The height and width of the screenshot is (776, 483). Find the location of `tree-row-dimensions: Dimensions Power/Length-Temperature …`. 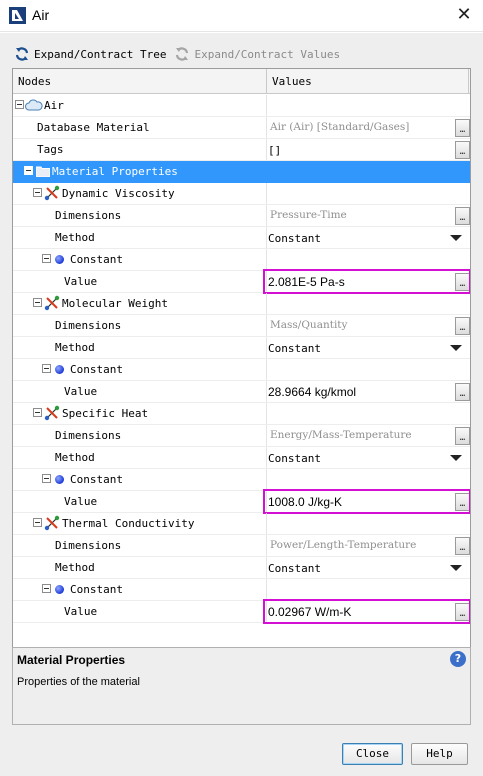

tree-row-dimensions: Dimensions Power/Length-Temperature … is located at coordinates (241, 546).